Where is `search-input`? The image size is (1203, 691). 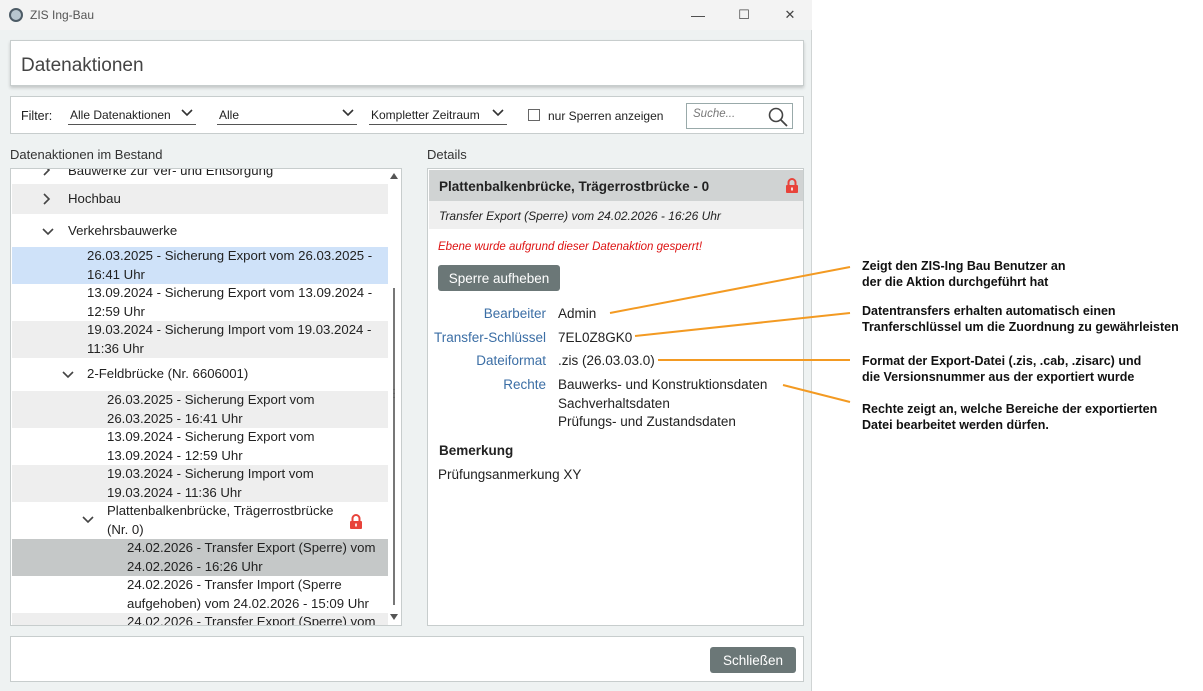 search-input is located at coordinates (728, 114).